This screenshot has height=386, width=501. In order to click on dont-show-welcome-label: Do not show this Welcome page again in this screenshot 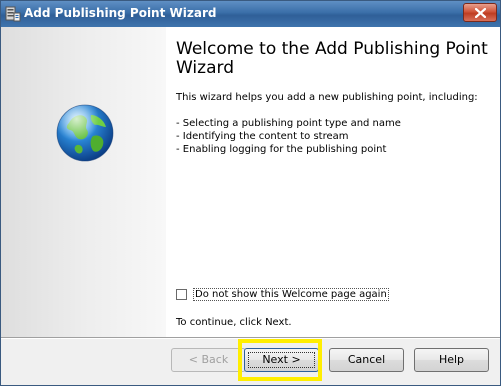, I will do `click(291, 294)`.